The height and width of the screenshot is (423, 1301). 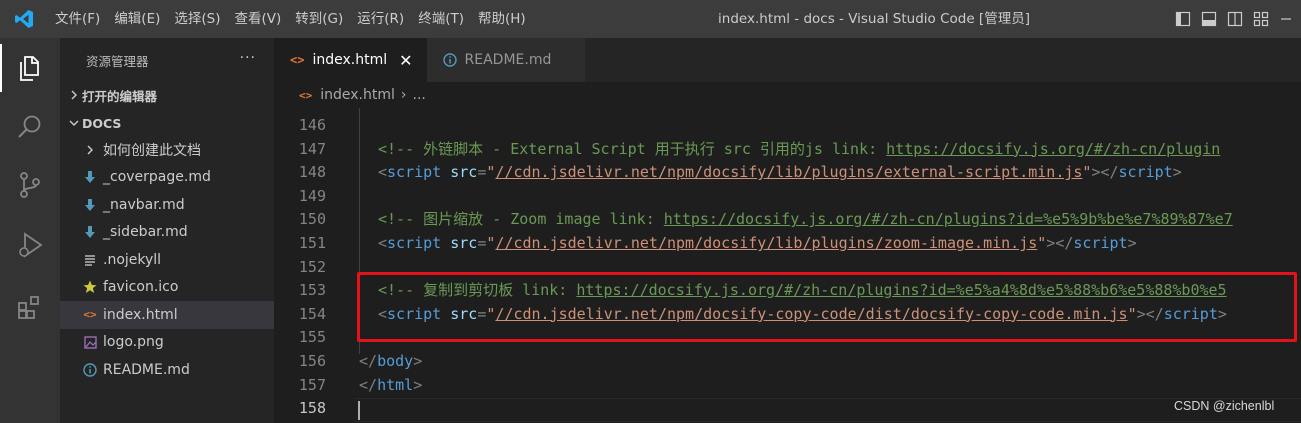 I want to click on explorer-icon, so click(x=30, y=68).